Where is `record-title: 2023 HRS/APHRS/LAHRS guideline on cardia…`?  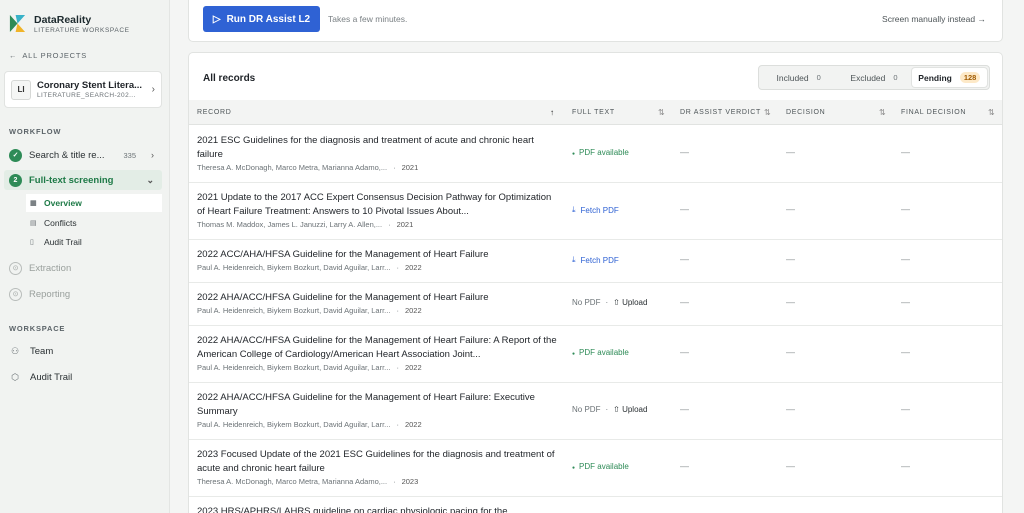 record-title: 2023 HRS/APHRS/LAHRS guideline on cardia… is located at coordinates (378, 509).